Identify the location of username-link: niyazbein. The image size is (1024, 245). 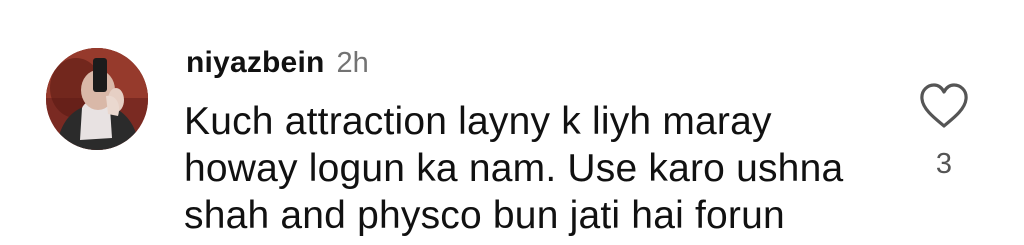
(255, 63).